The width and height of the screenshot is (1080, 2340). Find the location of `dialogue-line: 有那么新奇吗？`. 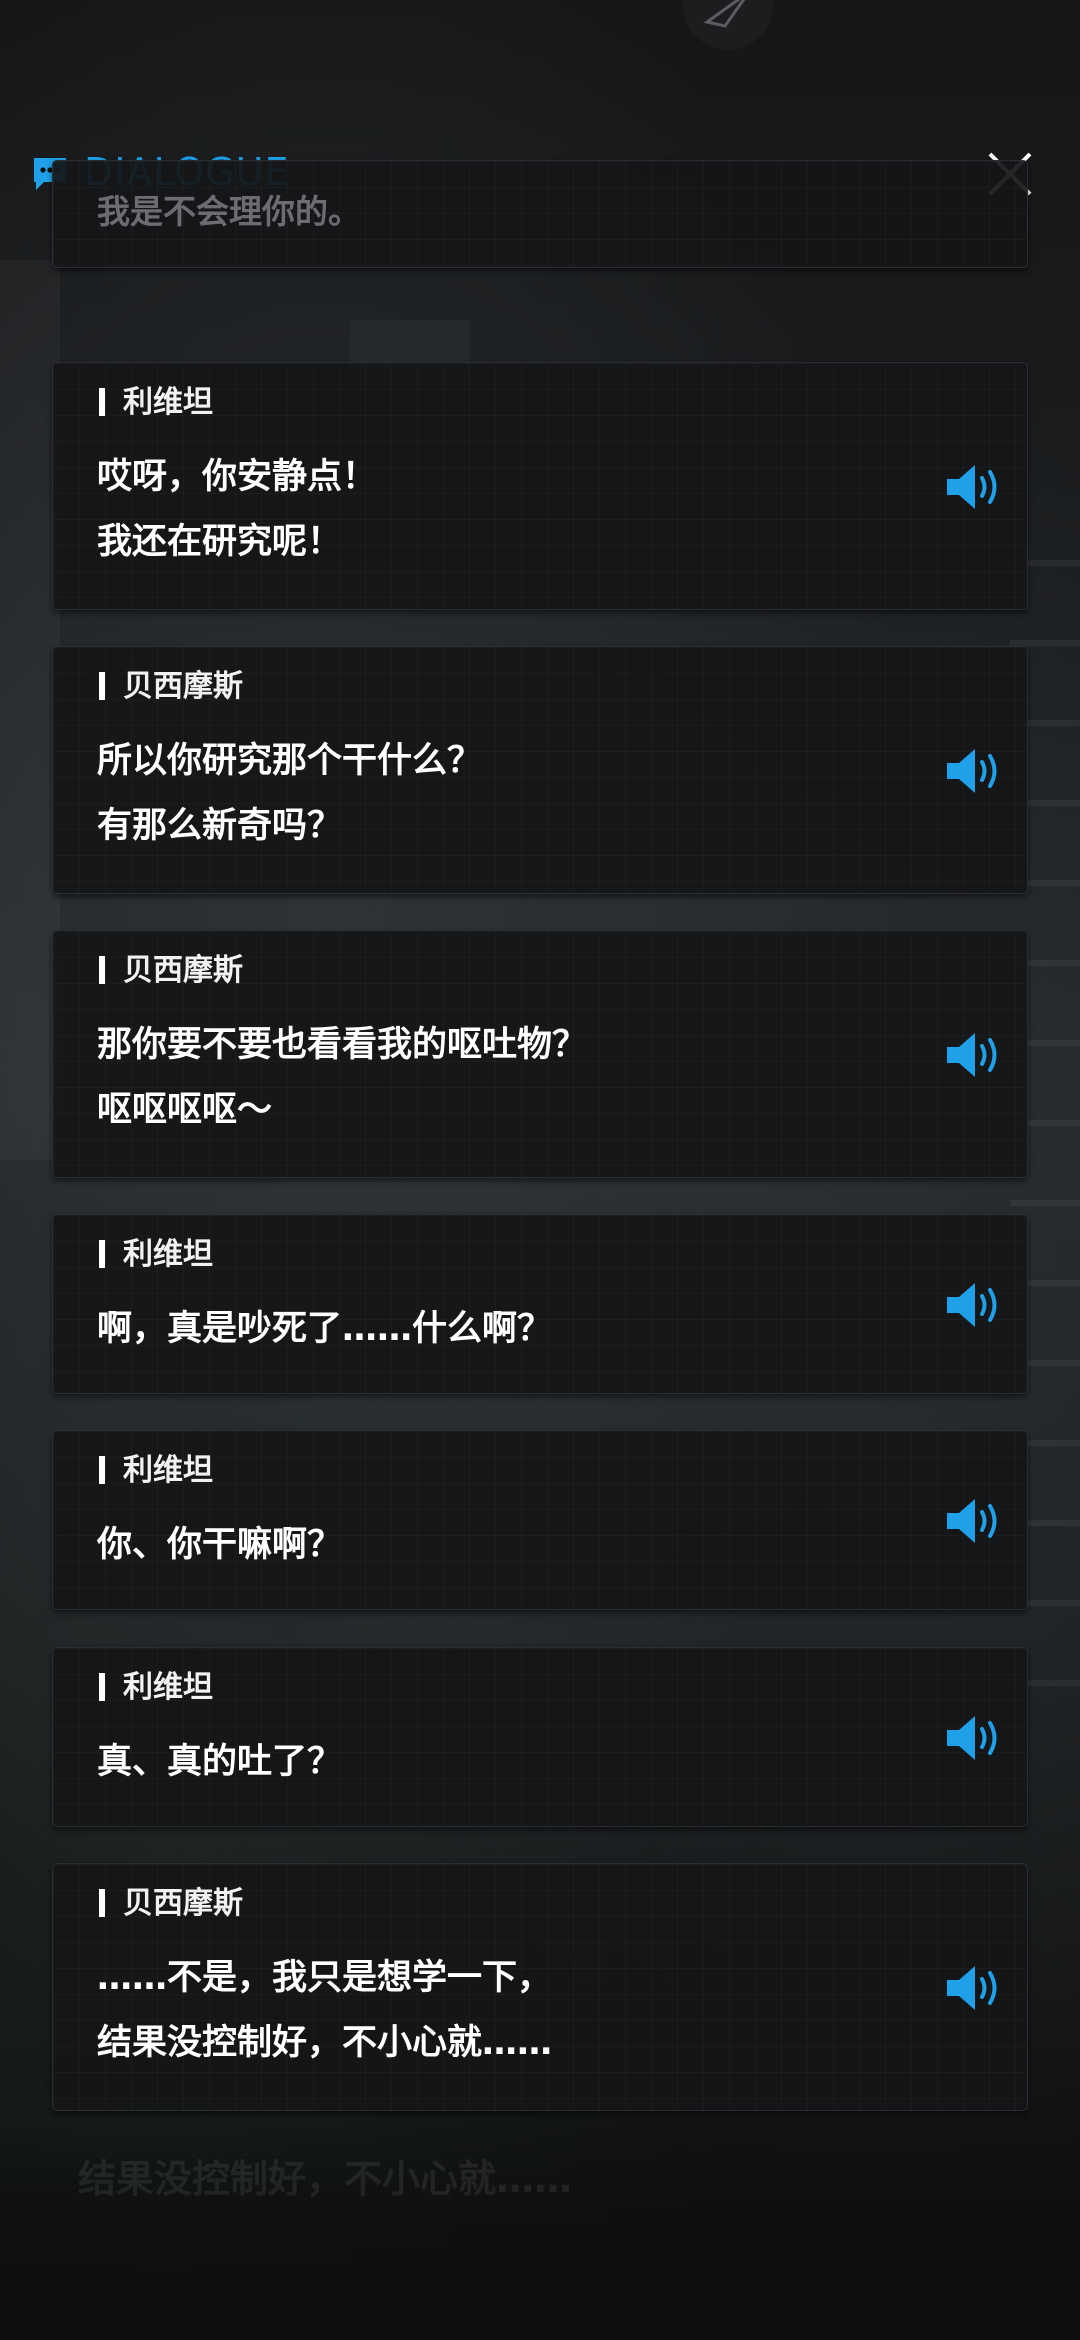

dialogue-line: 有那么新奇吗？ is located at coordinates (220, 826).